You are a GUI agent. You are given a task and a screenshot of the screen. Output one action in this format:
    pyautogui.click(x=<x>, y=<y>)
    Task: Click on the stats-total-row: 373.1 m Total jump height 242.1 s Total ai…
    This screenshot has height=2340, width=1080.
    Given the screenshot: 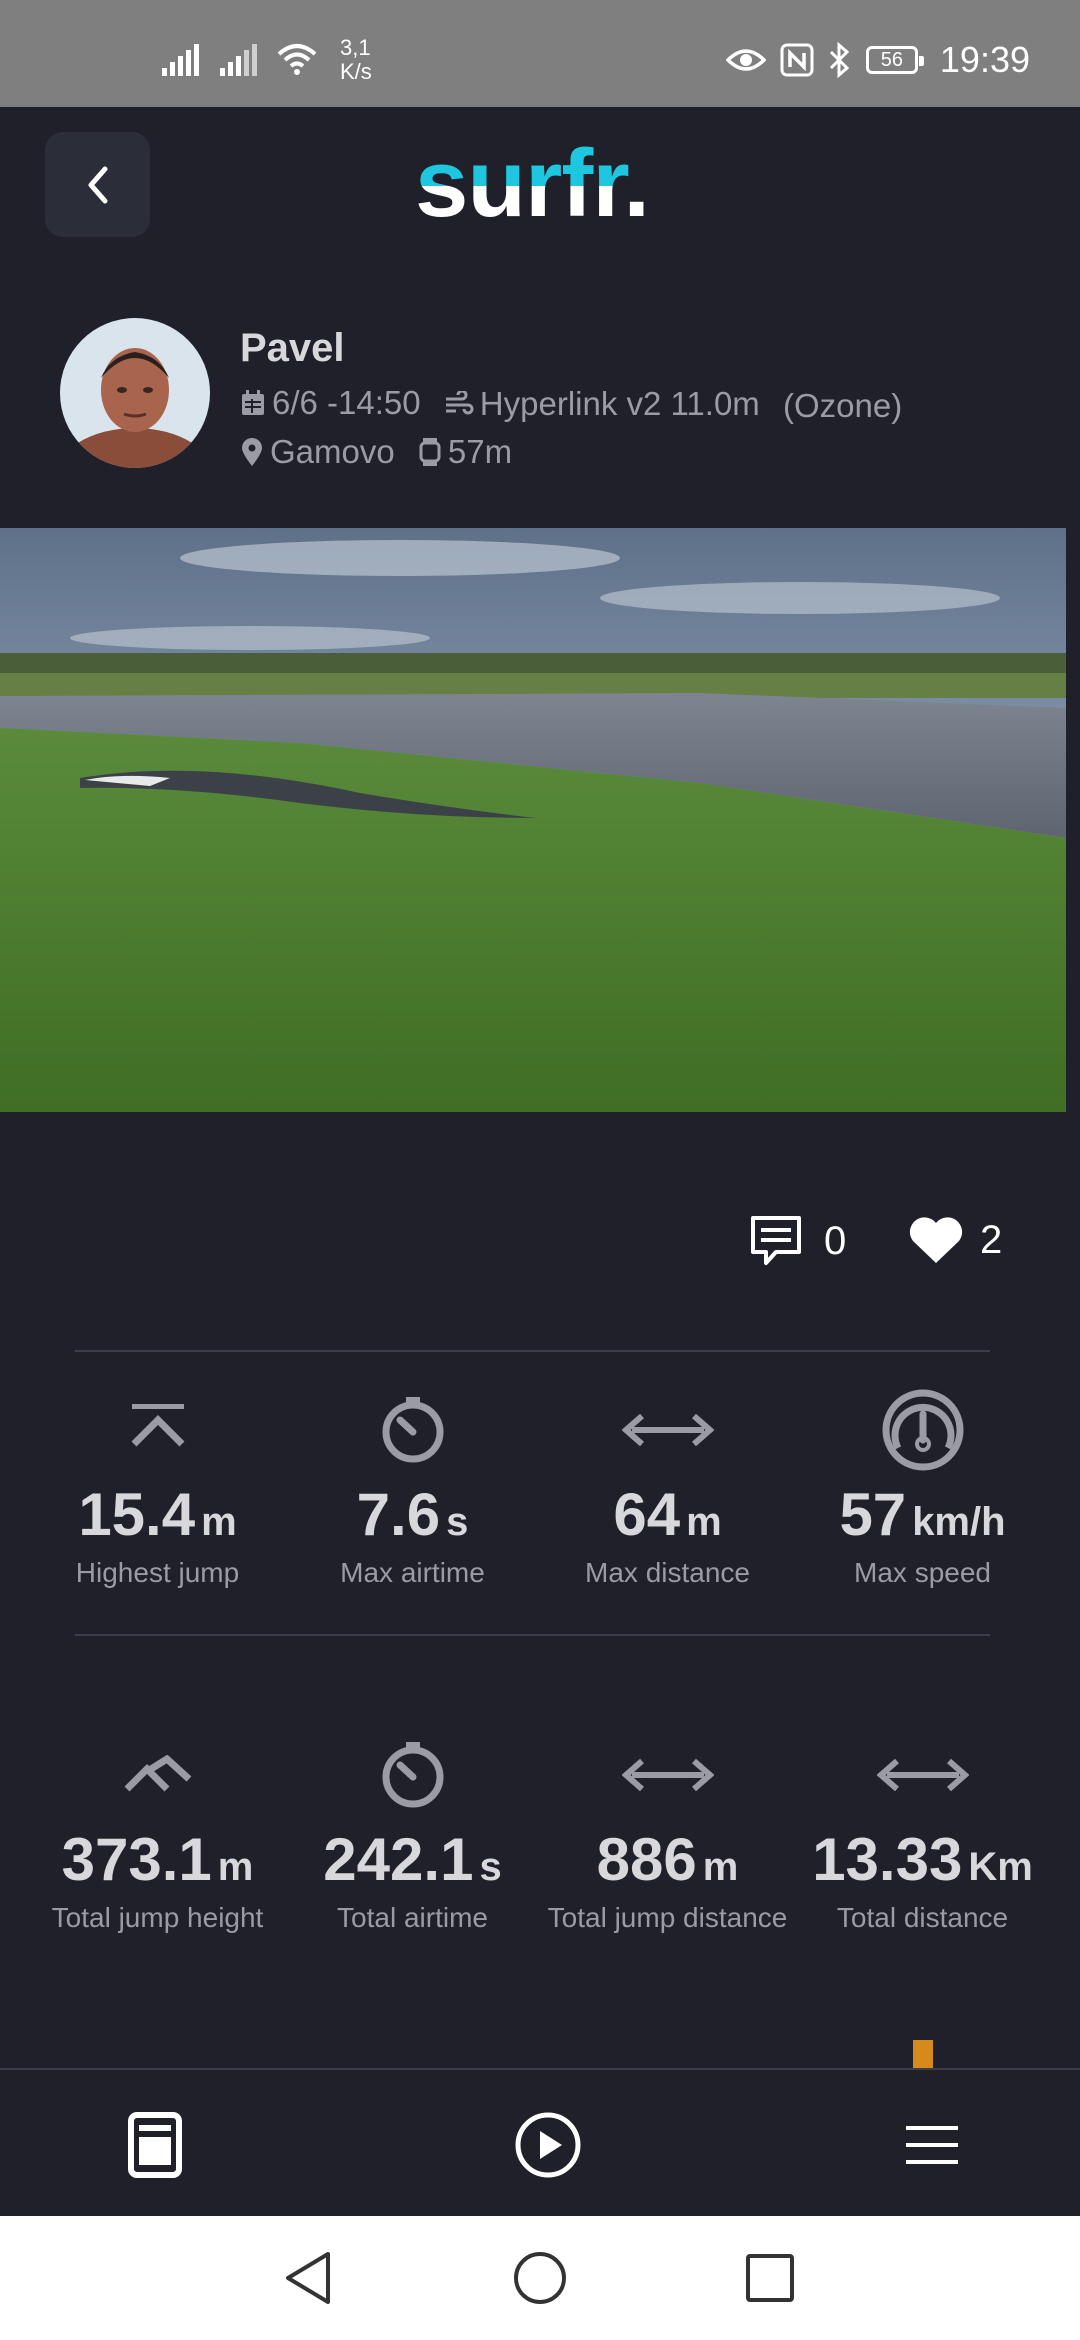 What is the action you would take?
    pyautogui.click(x=540, y=1840)
    